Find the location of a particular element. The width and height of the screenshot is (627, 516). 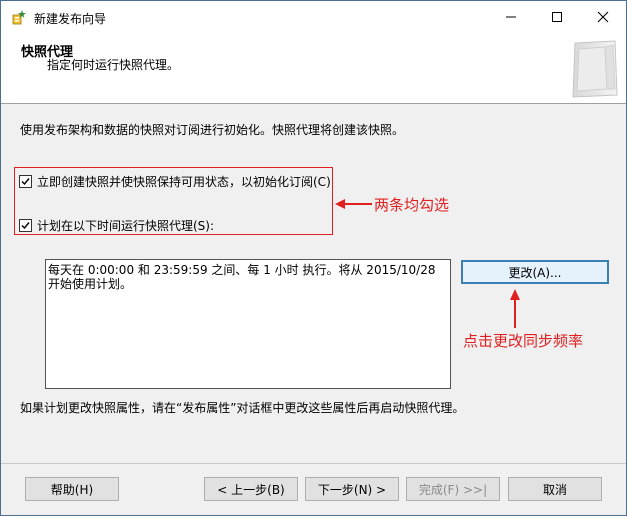

annotation-check-both: 两条均勾选 is located at coordinates (412, 205).